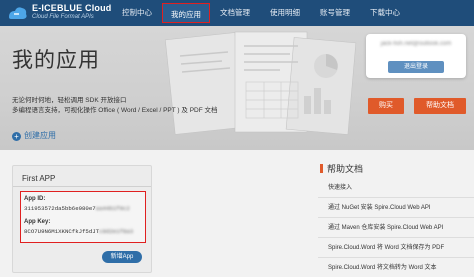 The height and width of the screenshot is (277, 474). I want to click on user-card: jack-fish.net@outlook.com 退出登录, so click(416, 56).